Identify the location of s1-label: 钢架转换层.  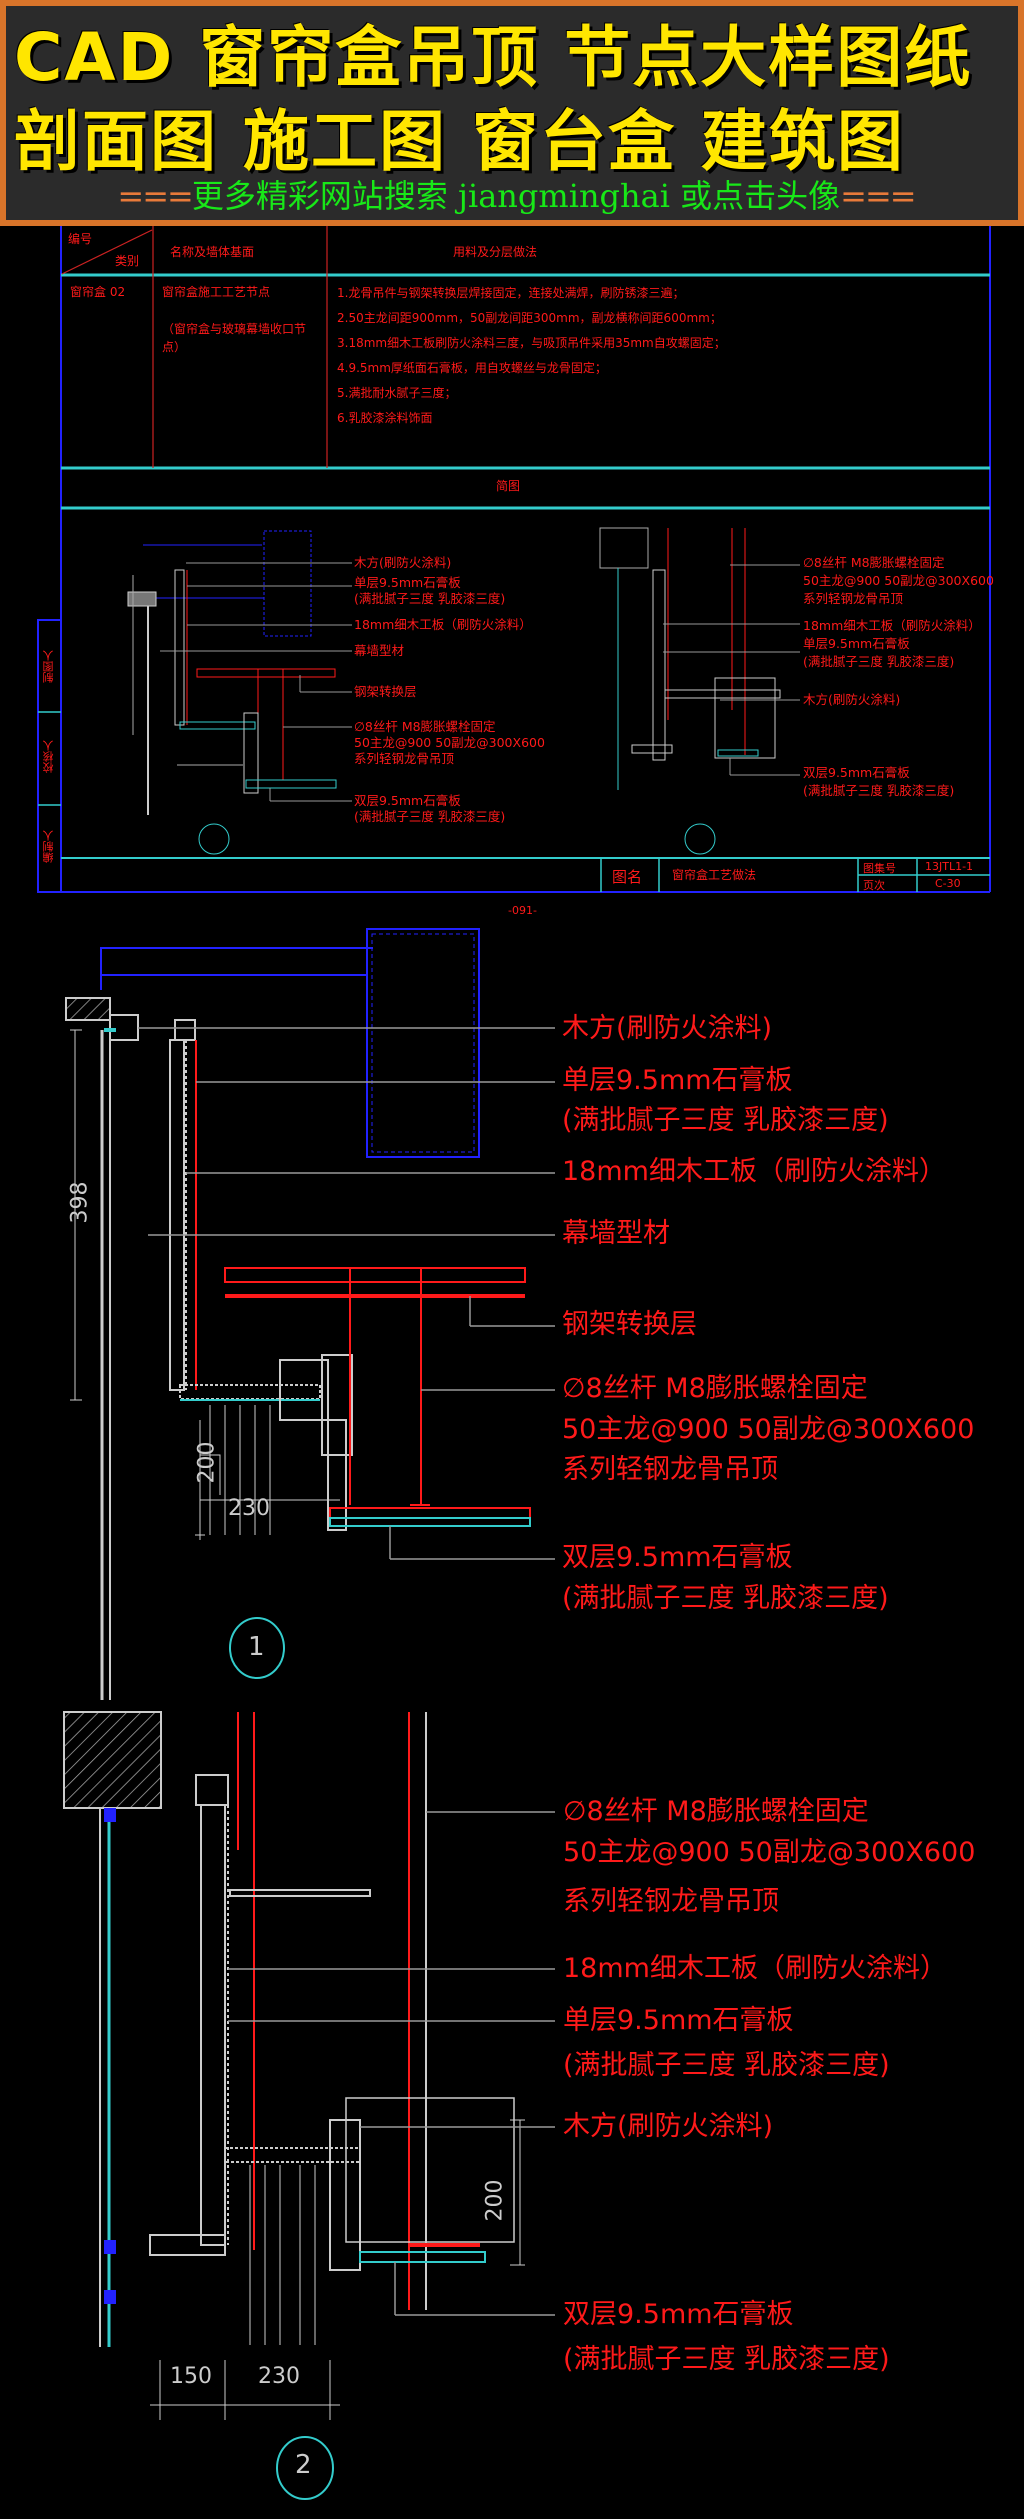
(385, 691).